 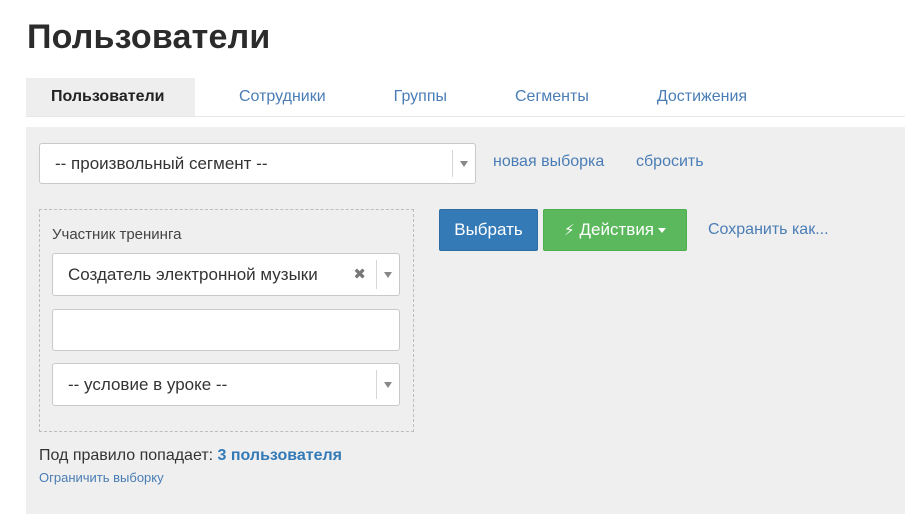 I want to click on new-selection-link: новая выборка, so click(x=548, y=162).